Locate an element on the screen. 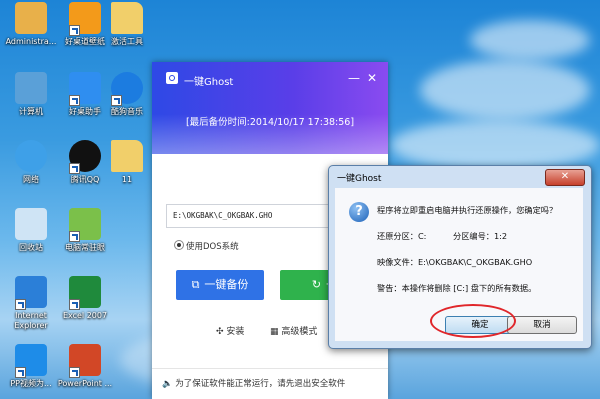 This screenshot has height=399, width=600. excel-icon is located at coordinates (85, 293).